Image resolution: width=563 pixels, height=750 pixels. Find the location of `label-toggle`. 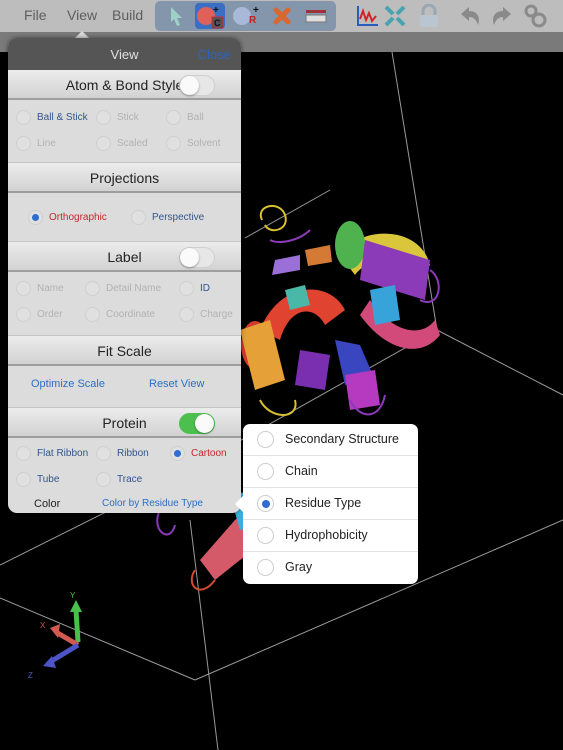

label-toggle is located at coordinates (197, 257).